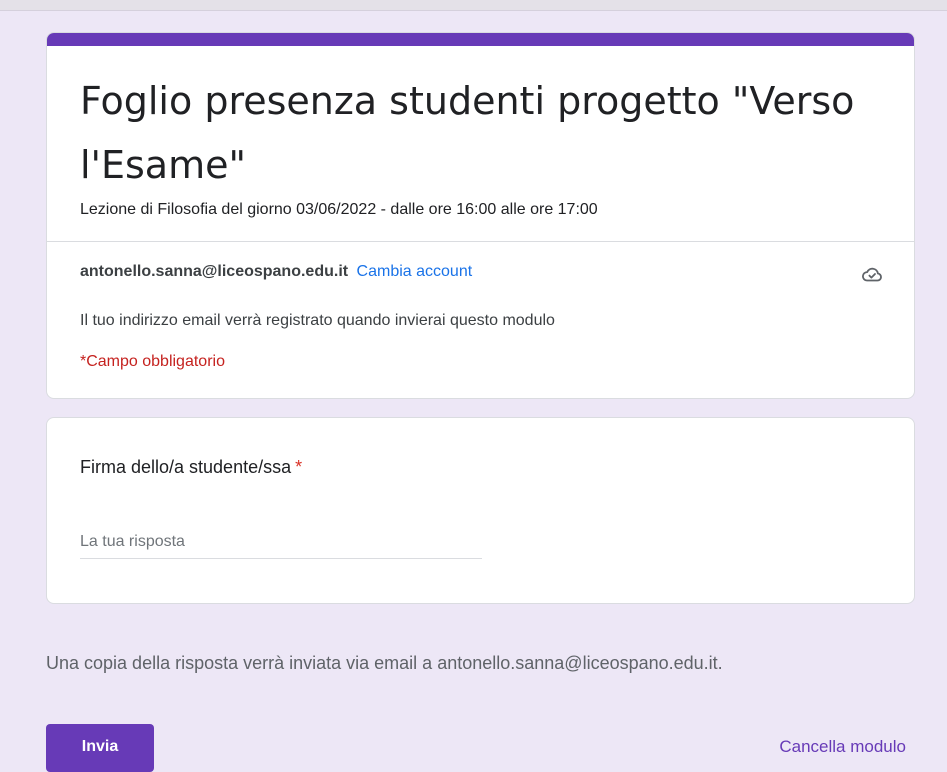 The image size is (947, 772). I want to click on cloud-done-icon, so click(872, 274).